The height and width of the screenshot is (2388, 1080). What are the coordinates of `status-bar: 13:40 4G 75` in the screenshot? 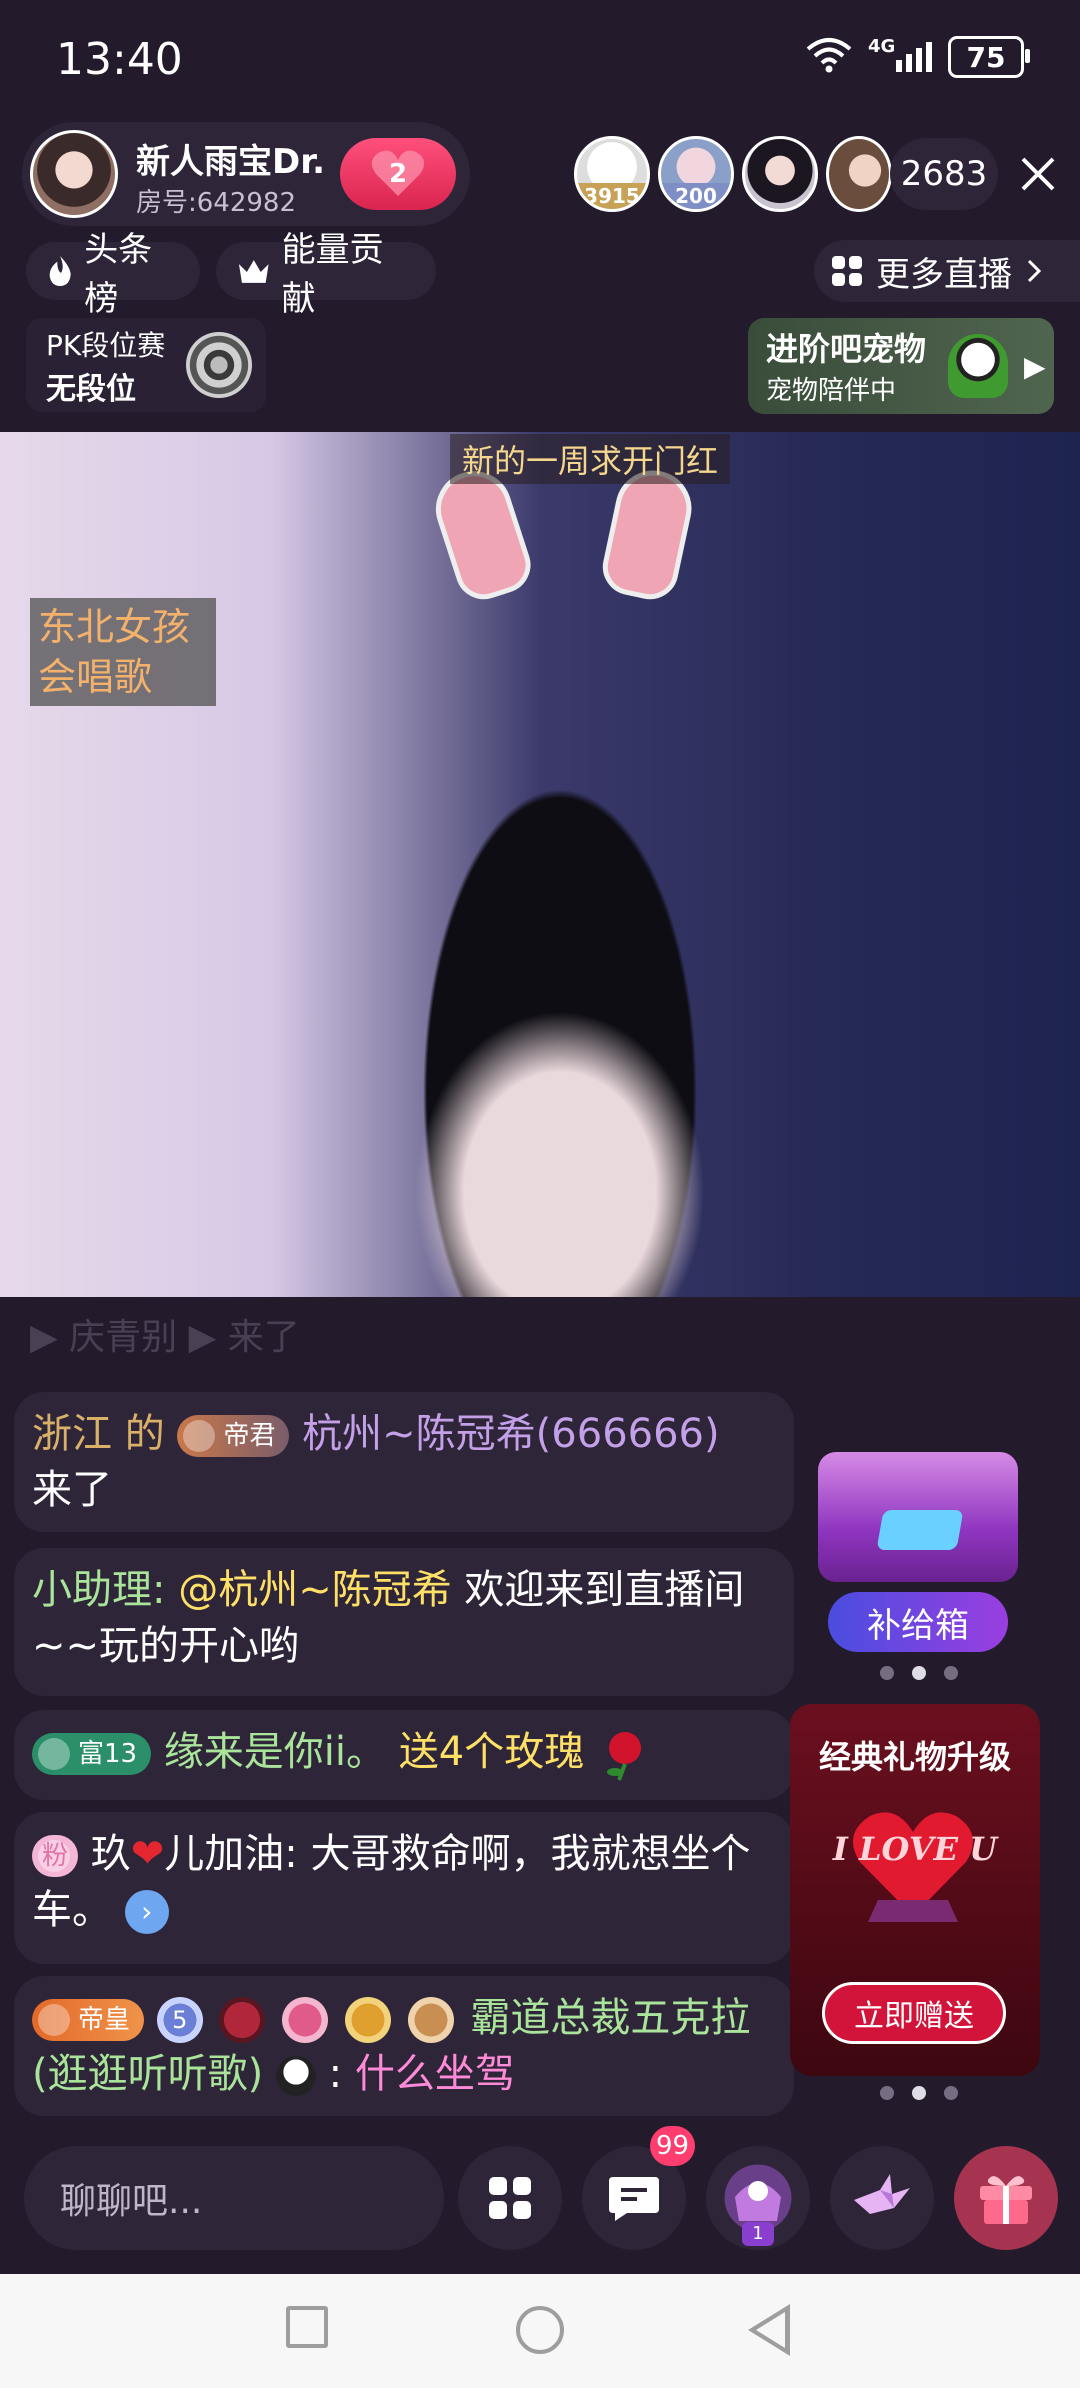 It's located at (540, 60).